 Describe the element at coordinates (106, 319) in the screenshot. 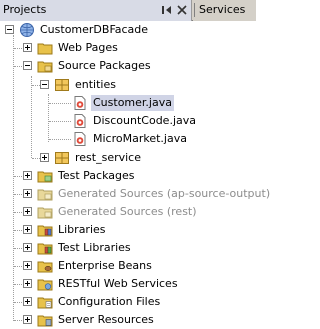

I see `tree-node-label: Server Resources` at that location.